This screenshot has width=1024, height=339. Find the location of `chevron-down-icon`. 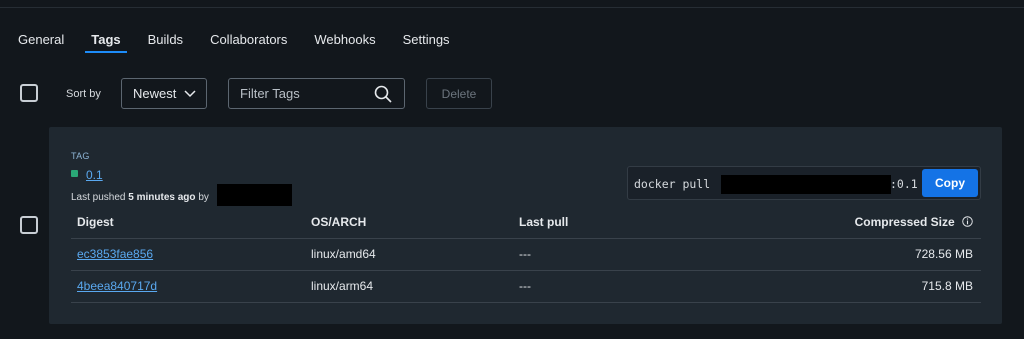

chevron-down-icon is located at coordinates (190, 94).